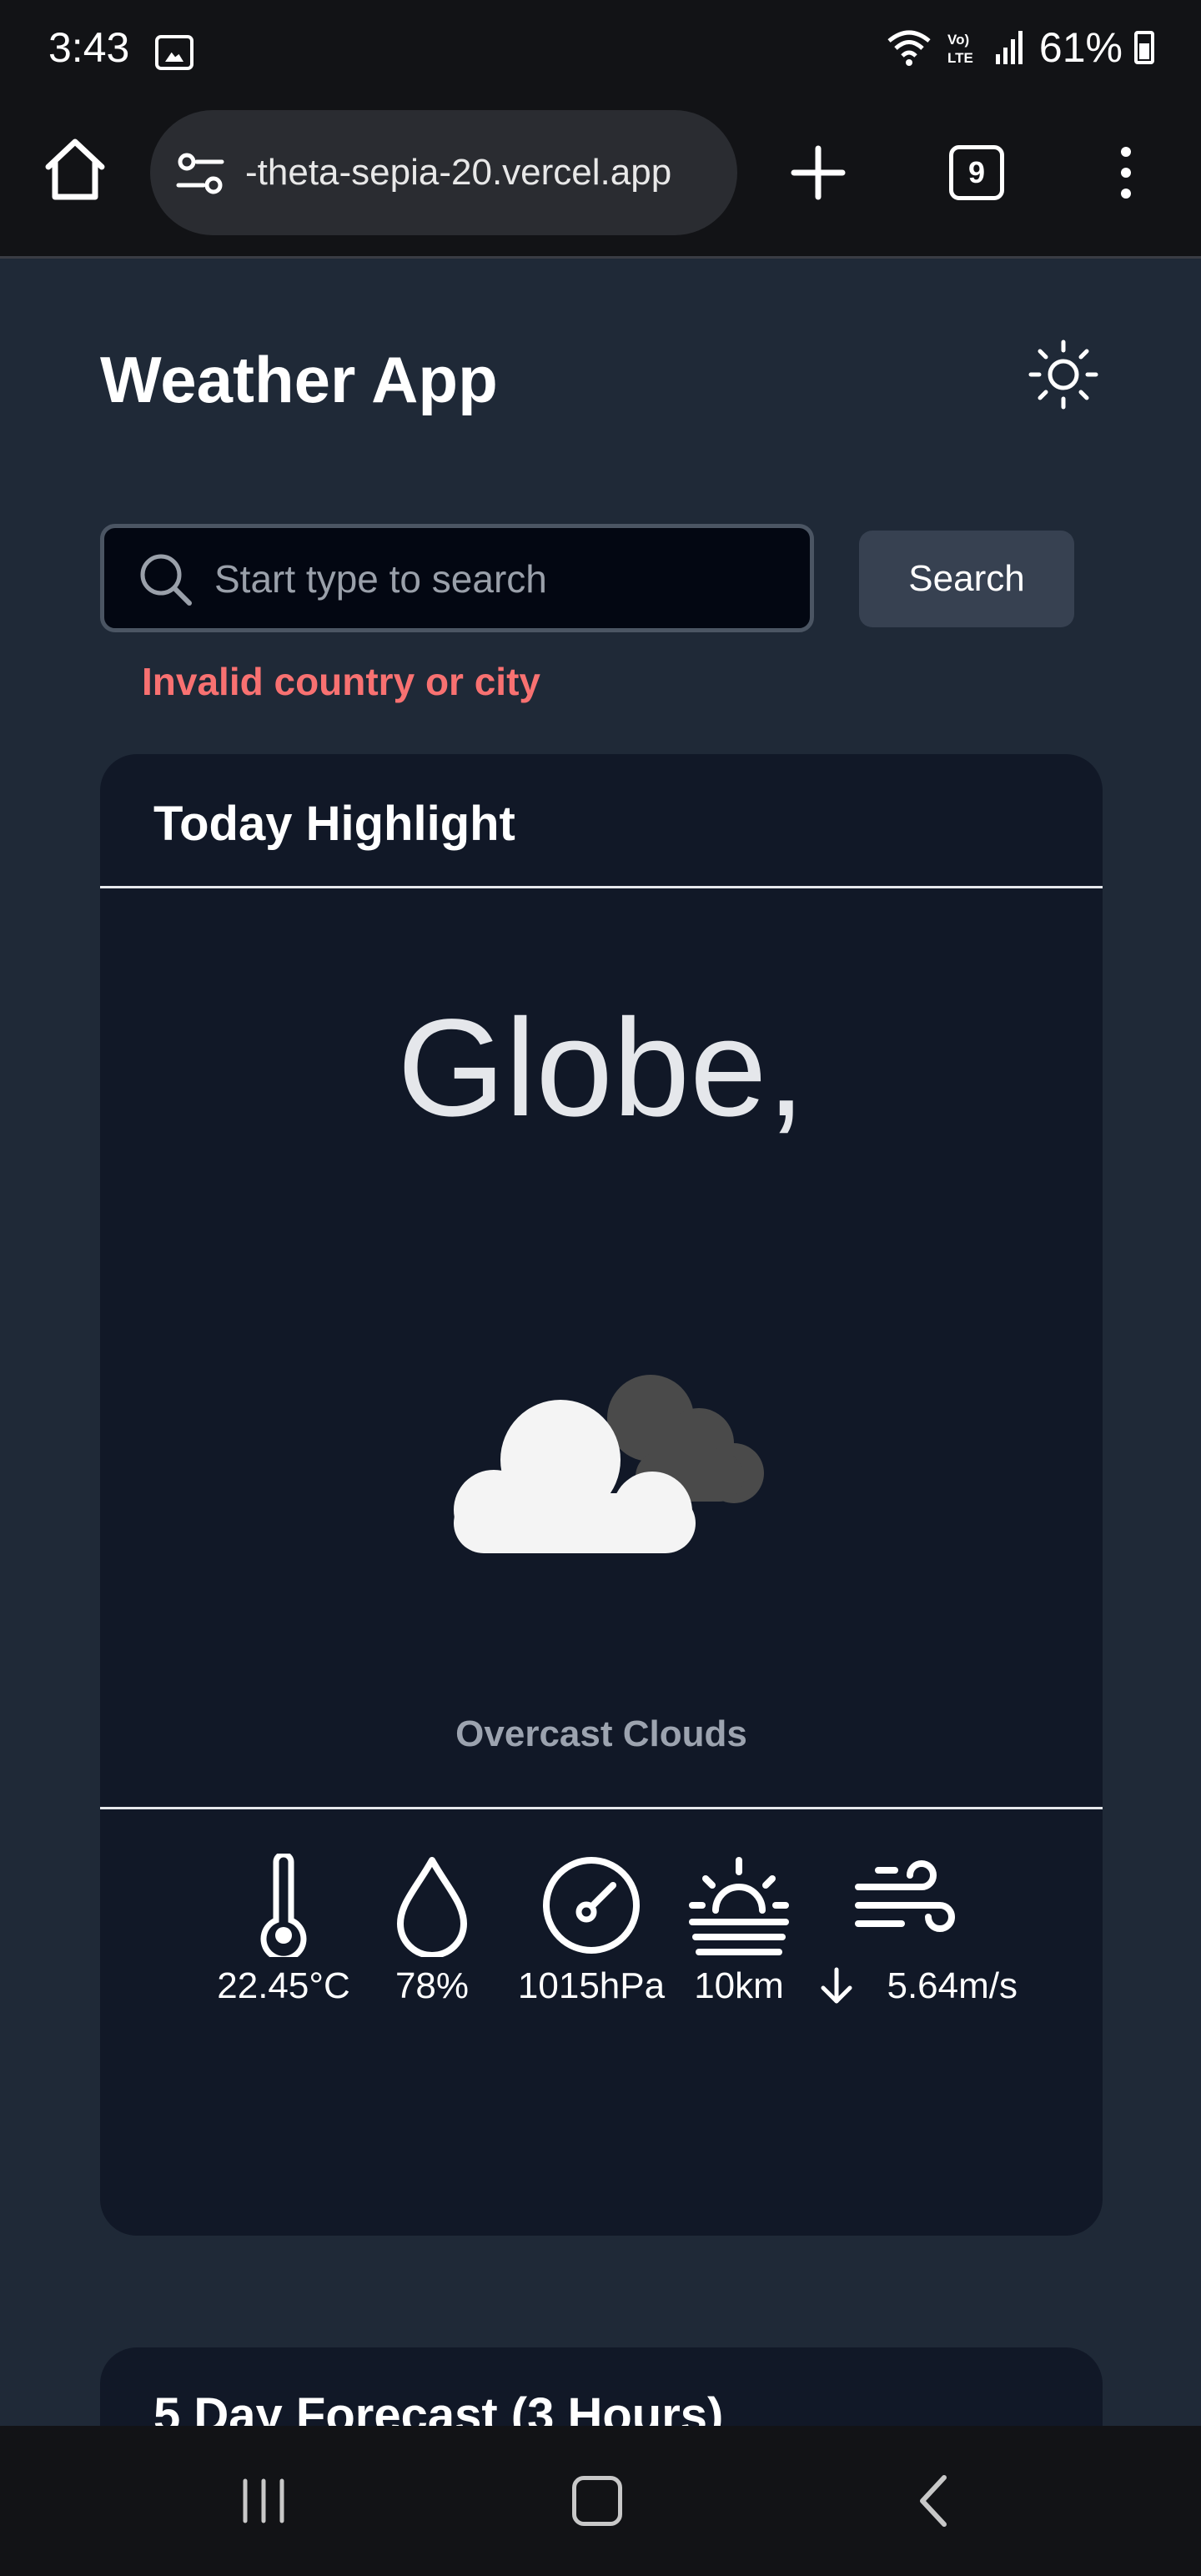 The width and height of the screenshot is (1201, 2576). I want to click on svg-text: LTE, so click(960, 58).